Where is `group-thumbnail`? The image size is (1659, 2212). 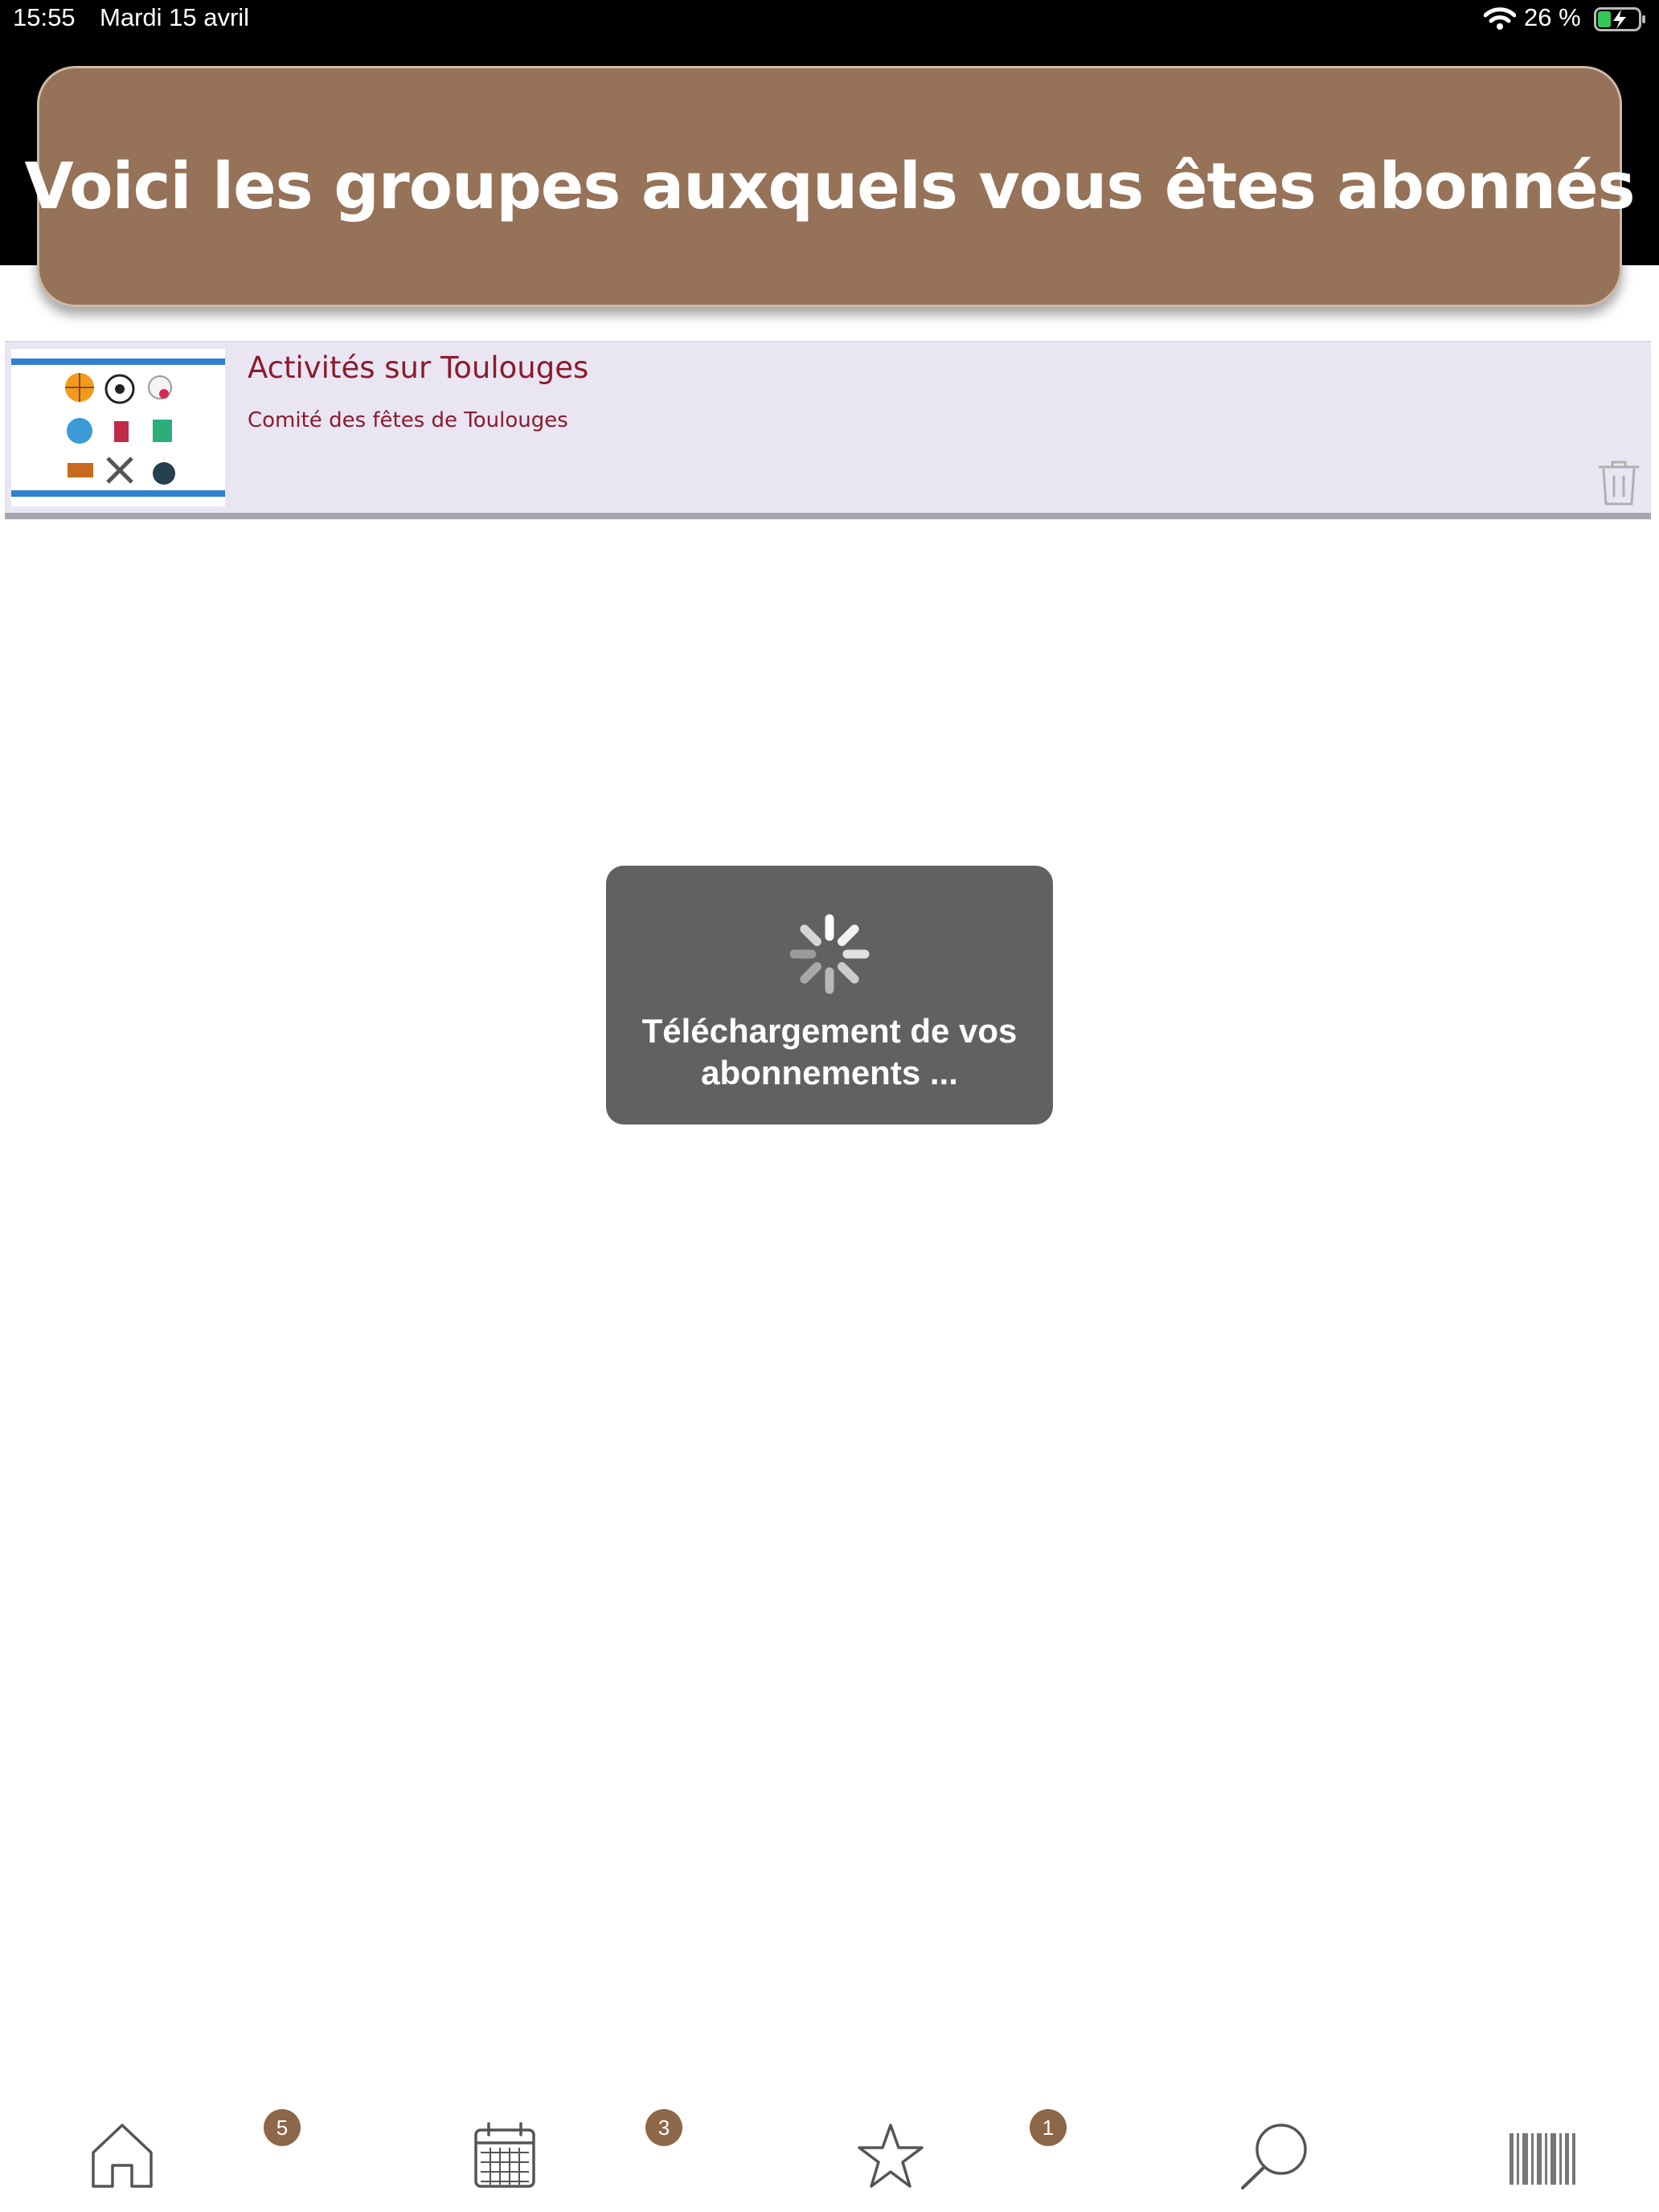 group-thumbnail is located at coordinates (118, 427).